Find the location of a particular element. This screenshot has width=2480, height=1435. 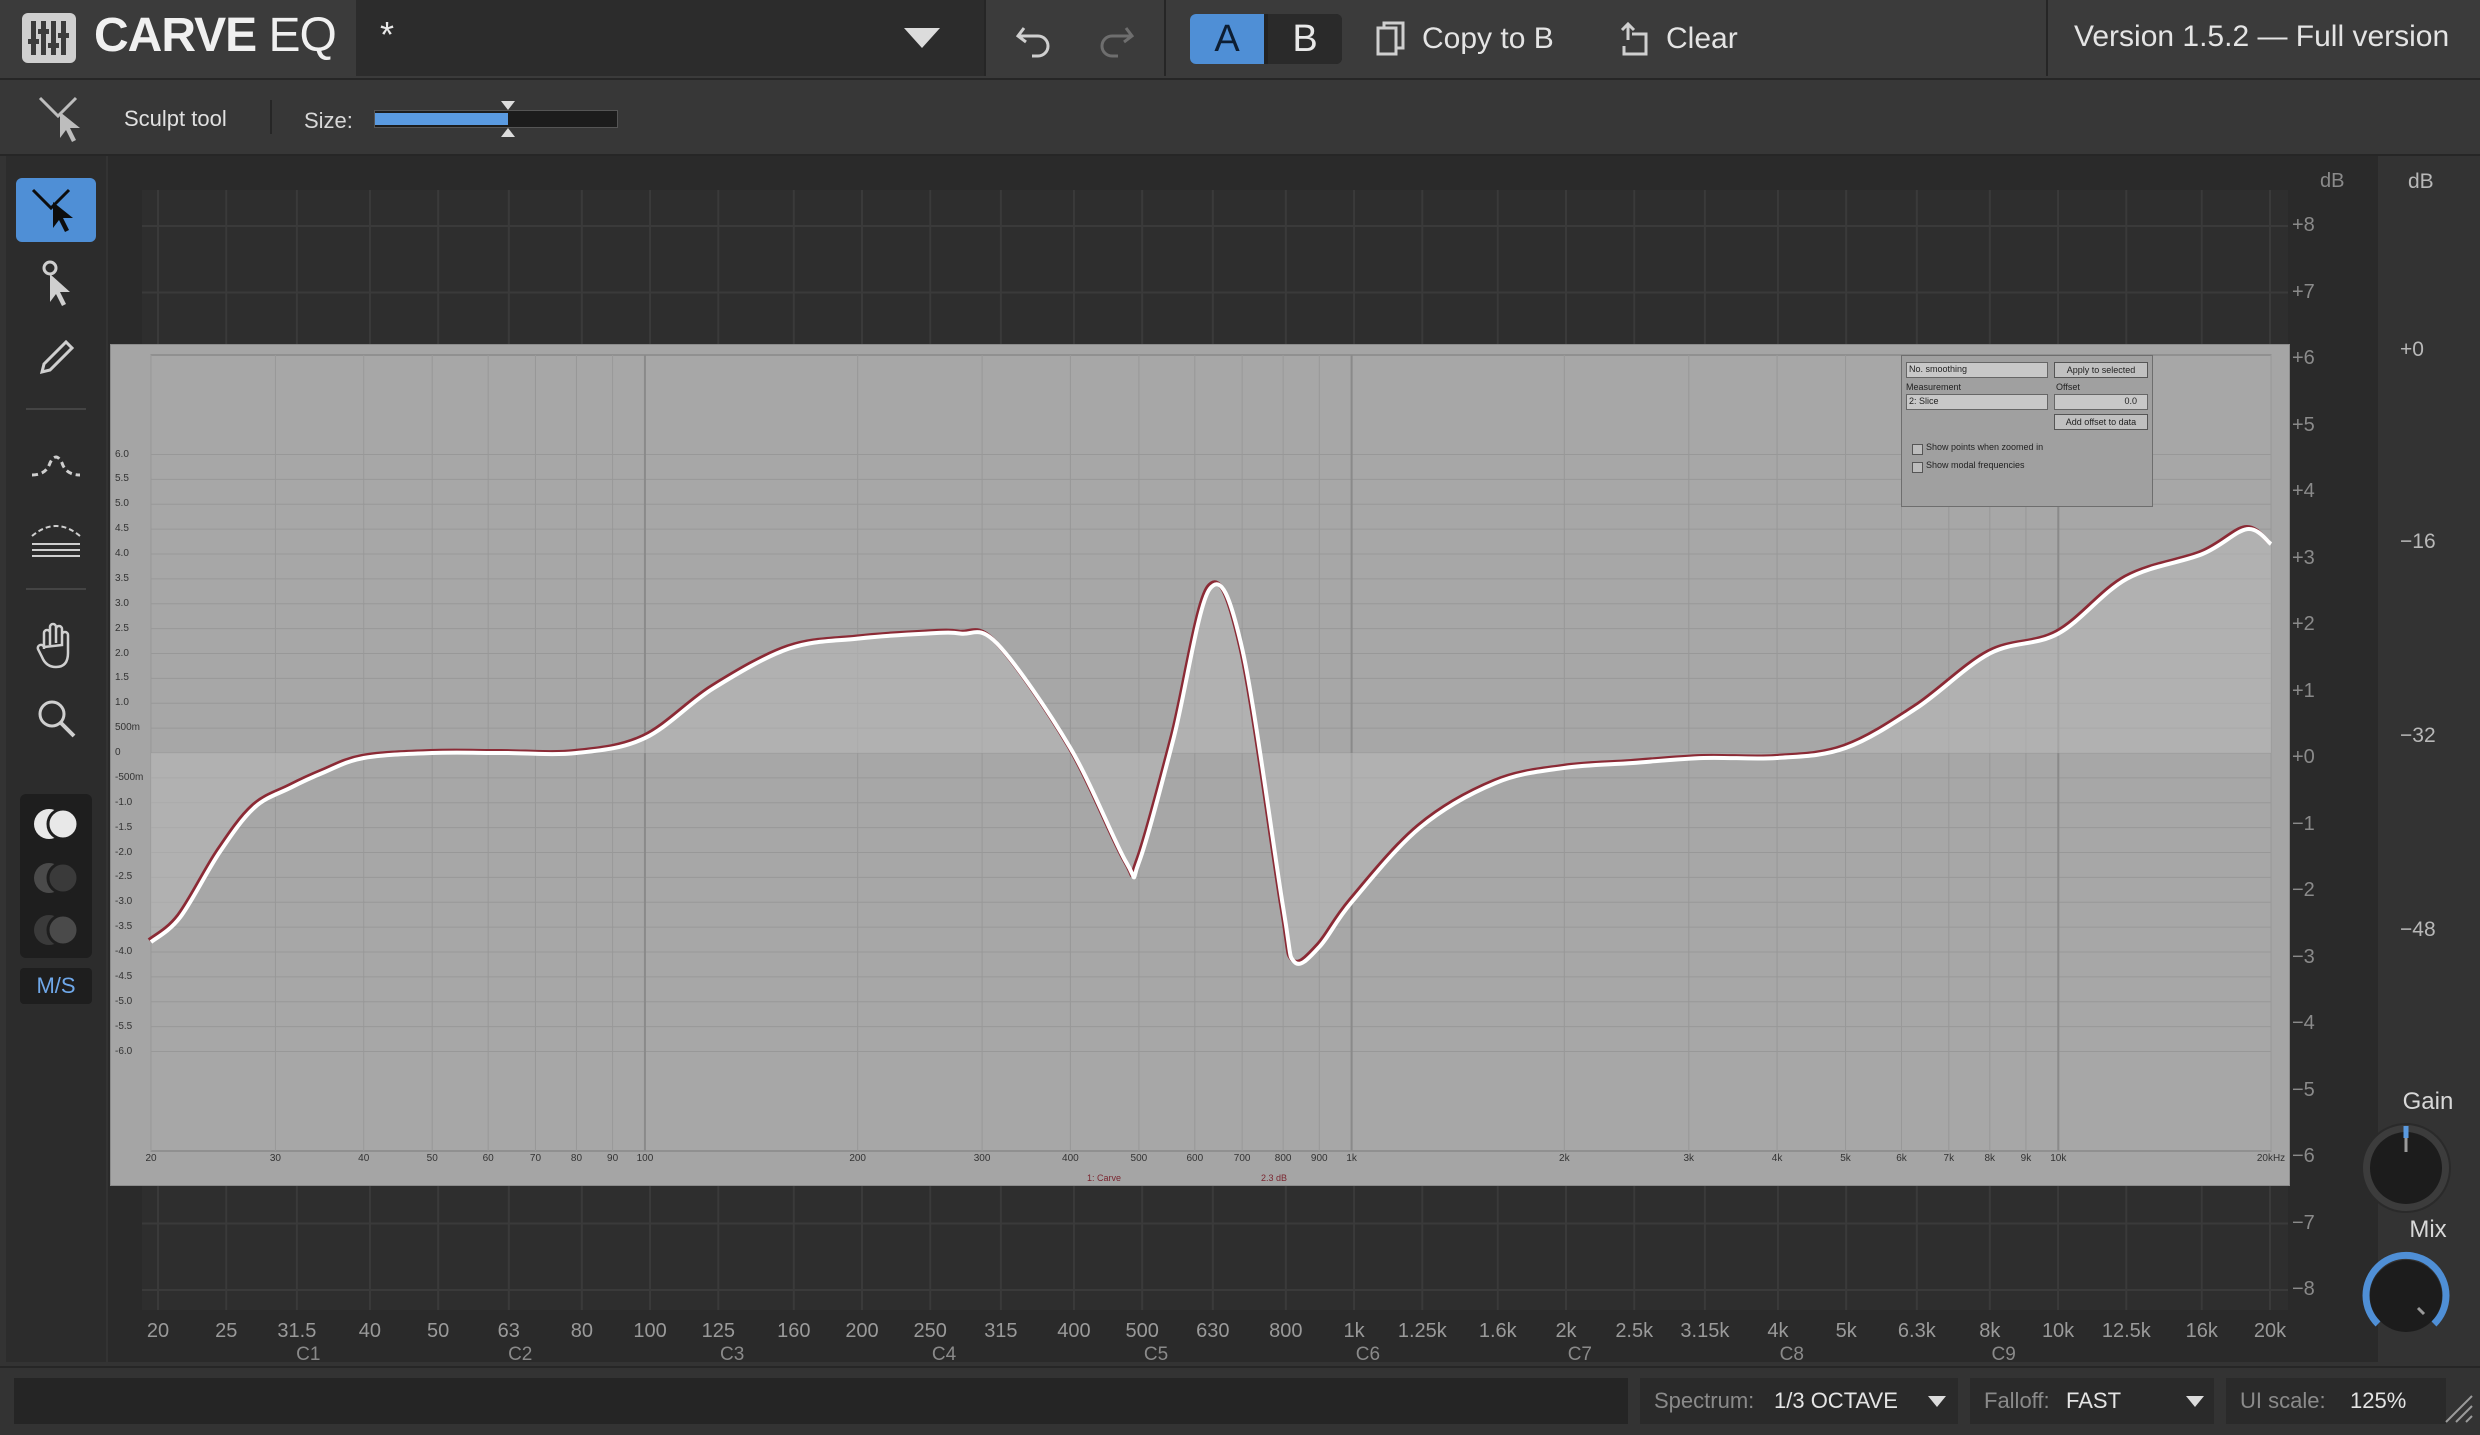

sculpt-tool-button is located at coordinates (56, 210).